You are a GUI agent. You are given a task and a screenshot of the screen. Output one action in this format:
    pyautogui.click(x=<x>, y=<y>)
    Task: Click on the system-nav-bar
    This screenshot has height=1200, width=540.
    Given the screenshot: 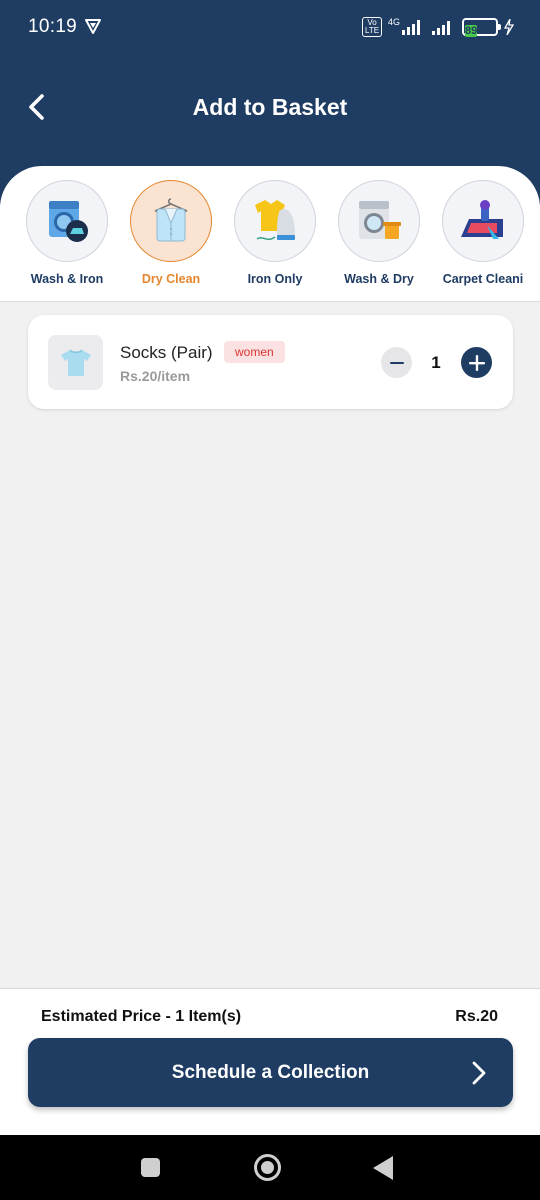 What is the action you would take?
    pyautogui.click(x=270, y=1167)
    